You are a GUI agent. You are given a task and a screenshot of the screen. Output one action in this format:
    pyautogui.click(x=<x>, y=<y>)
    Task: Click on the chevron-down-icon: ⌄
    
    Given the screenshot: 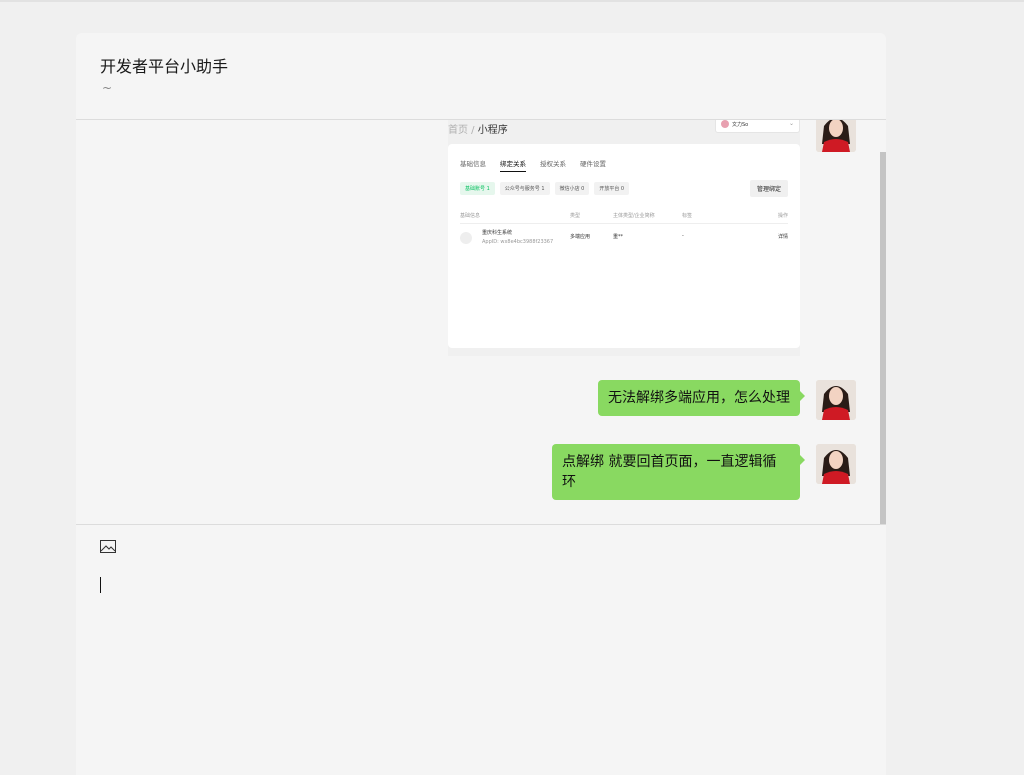 What is the action you would take?
    pyautogui.click(x=791, y=123)
    